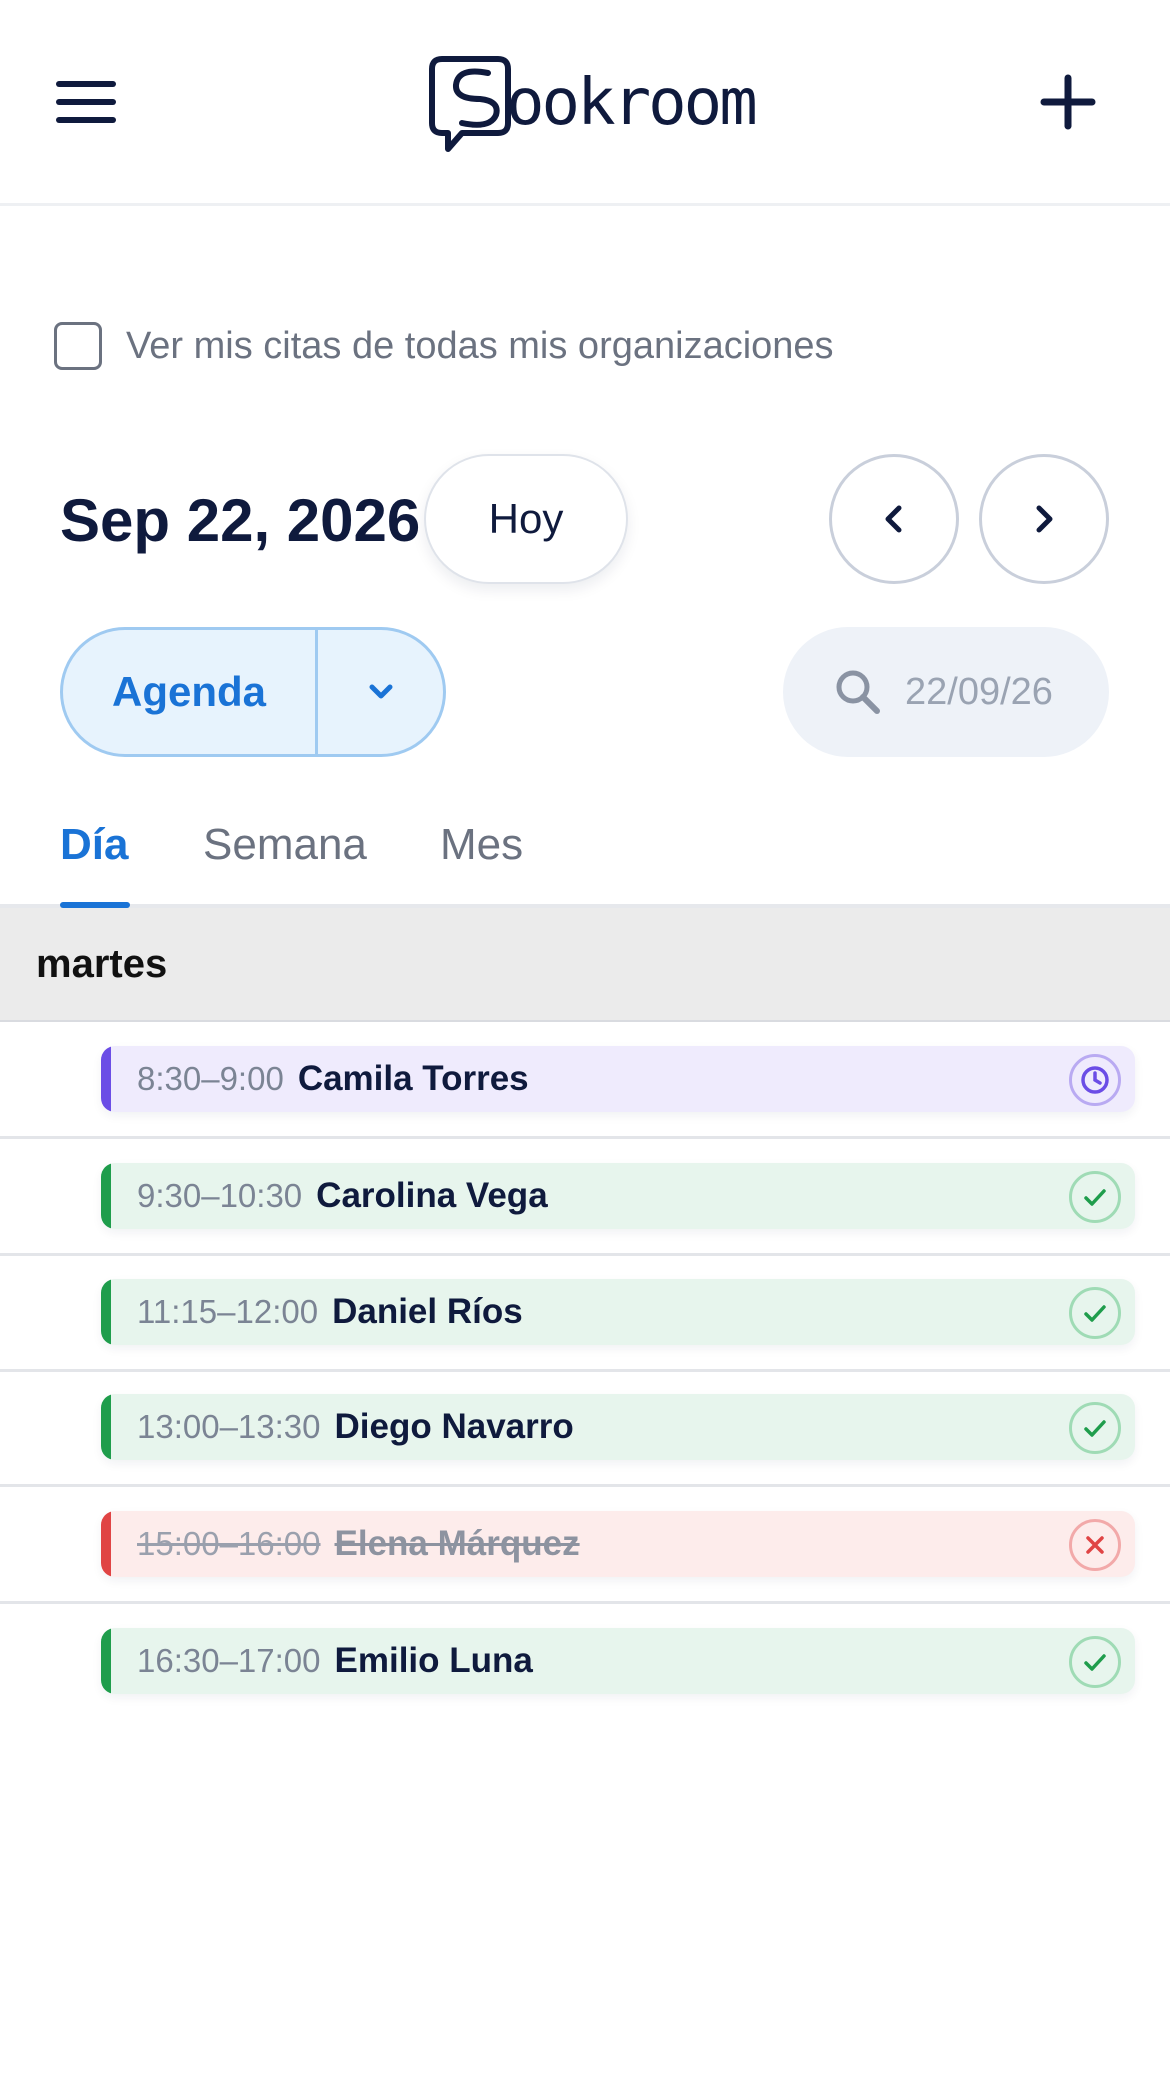 This screenshot has width=1170, height=2100. Describe the element at coordinates (526, 519) in the screenshot. I see `today-button: Hoy` at that location.